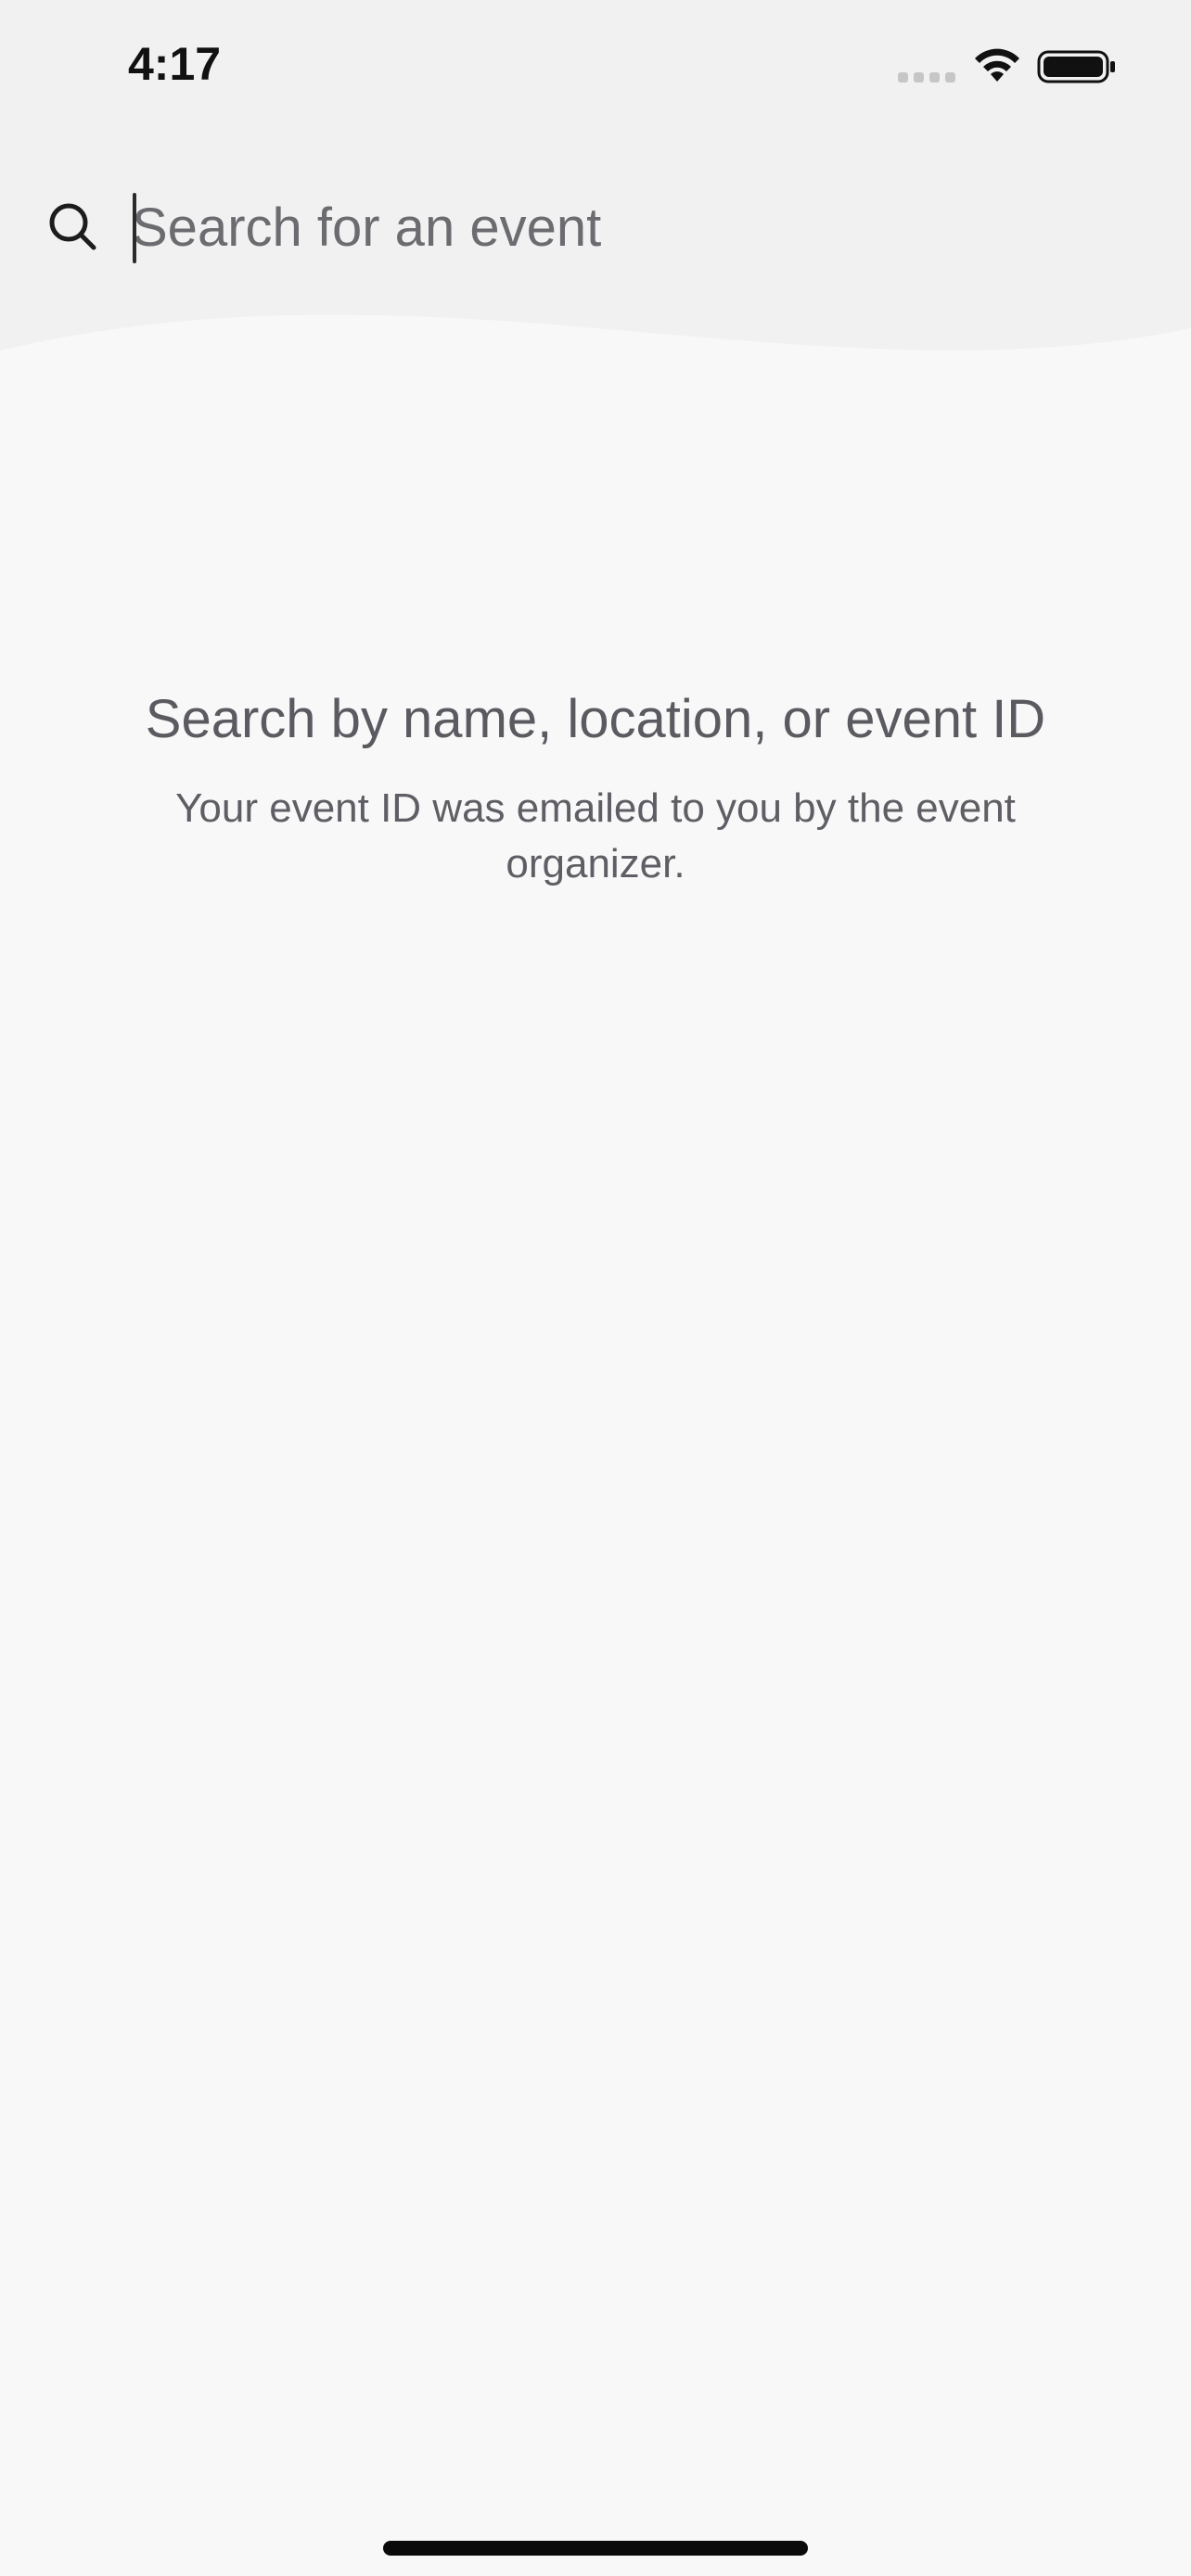  Describe the element at coordinates (997, 65) in the screenshot. I see `wifi-icon` at that location.